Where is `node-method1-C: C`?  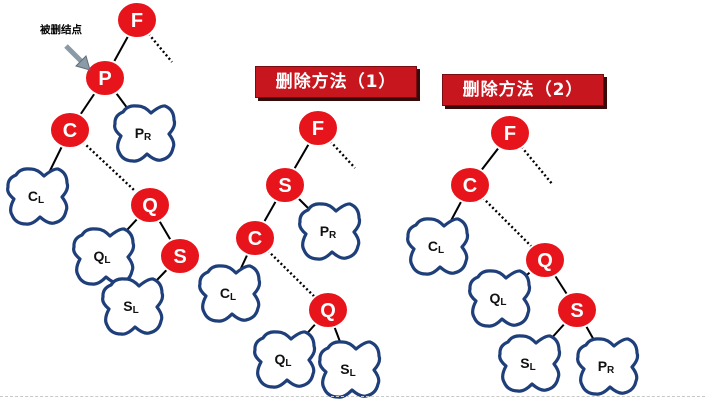
node-method1-C: C is located at coordinates (255, 238).